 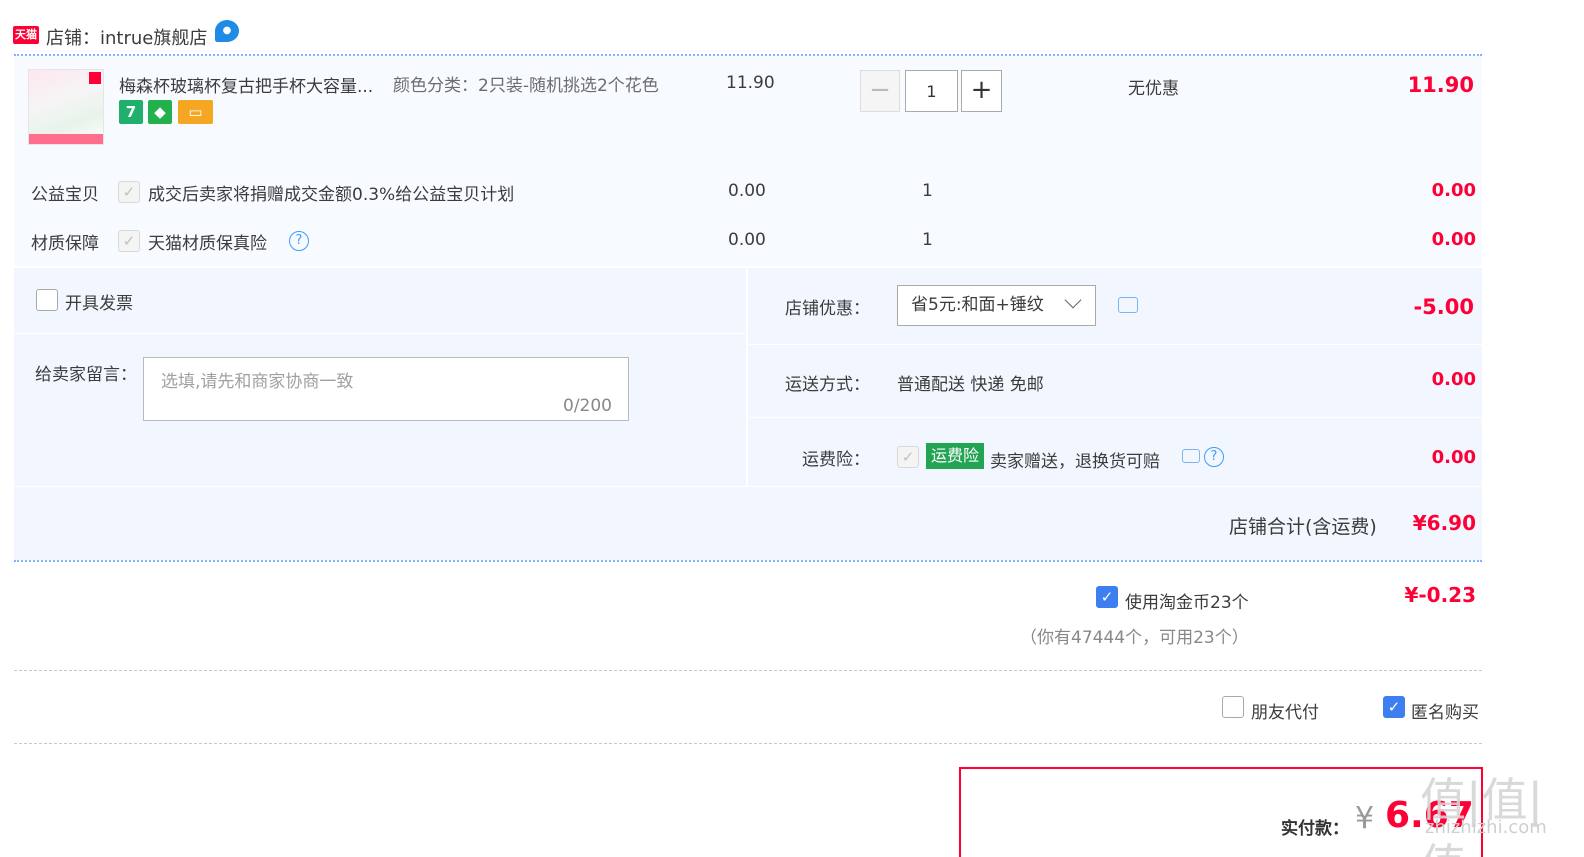 What do you see at coordinates (227, 31) in the screenshot?
I see `wangwang-chat-icon: ●` at bounding box center [227, 31].